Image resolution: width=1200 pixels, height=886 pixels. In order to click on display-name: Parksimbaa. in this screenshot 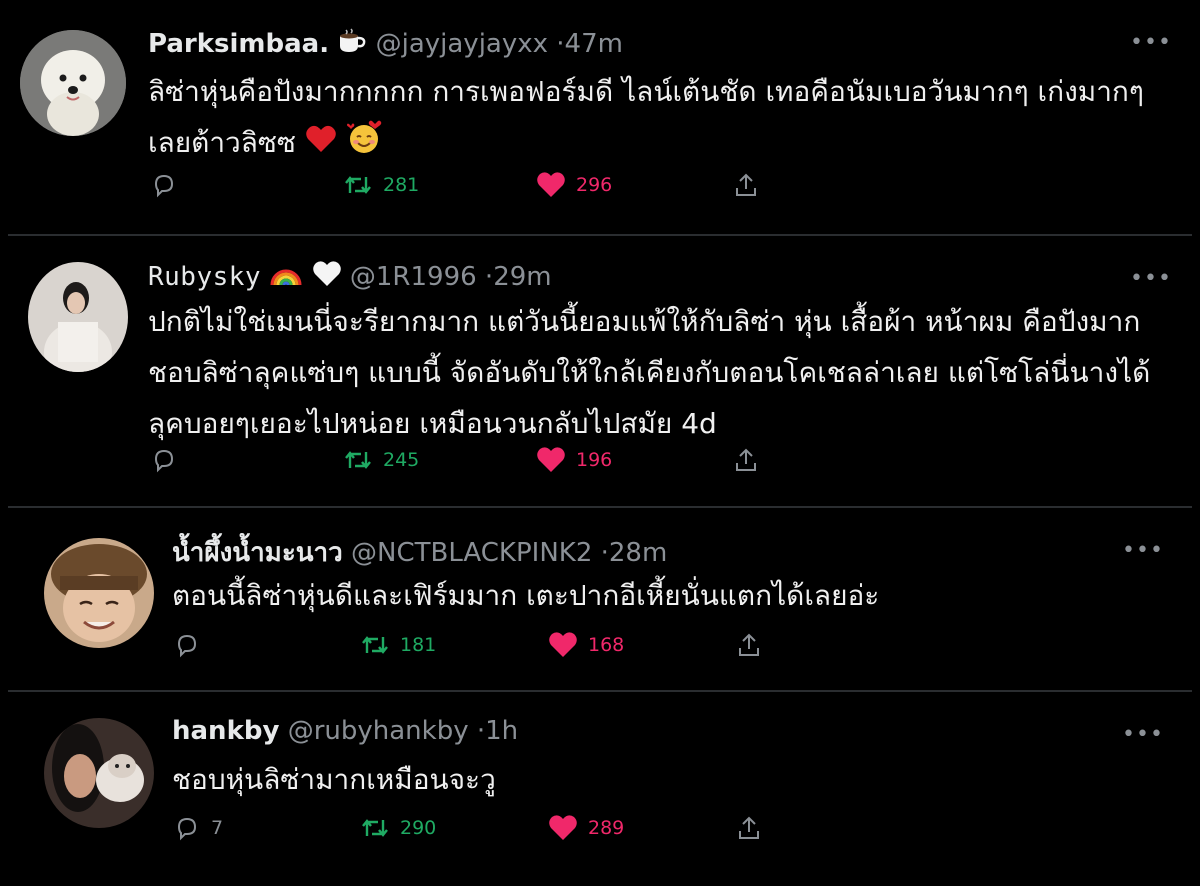, I will do `click(238, 44)`.